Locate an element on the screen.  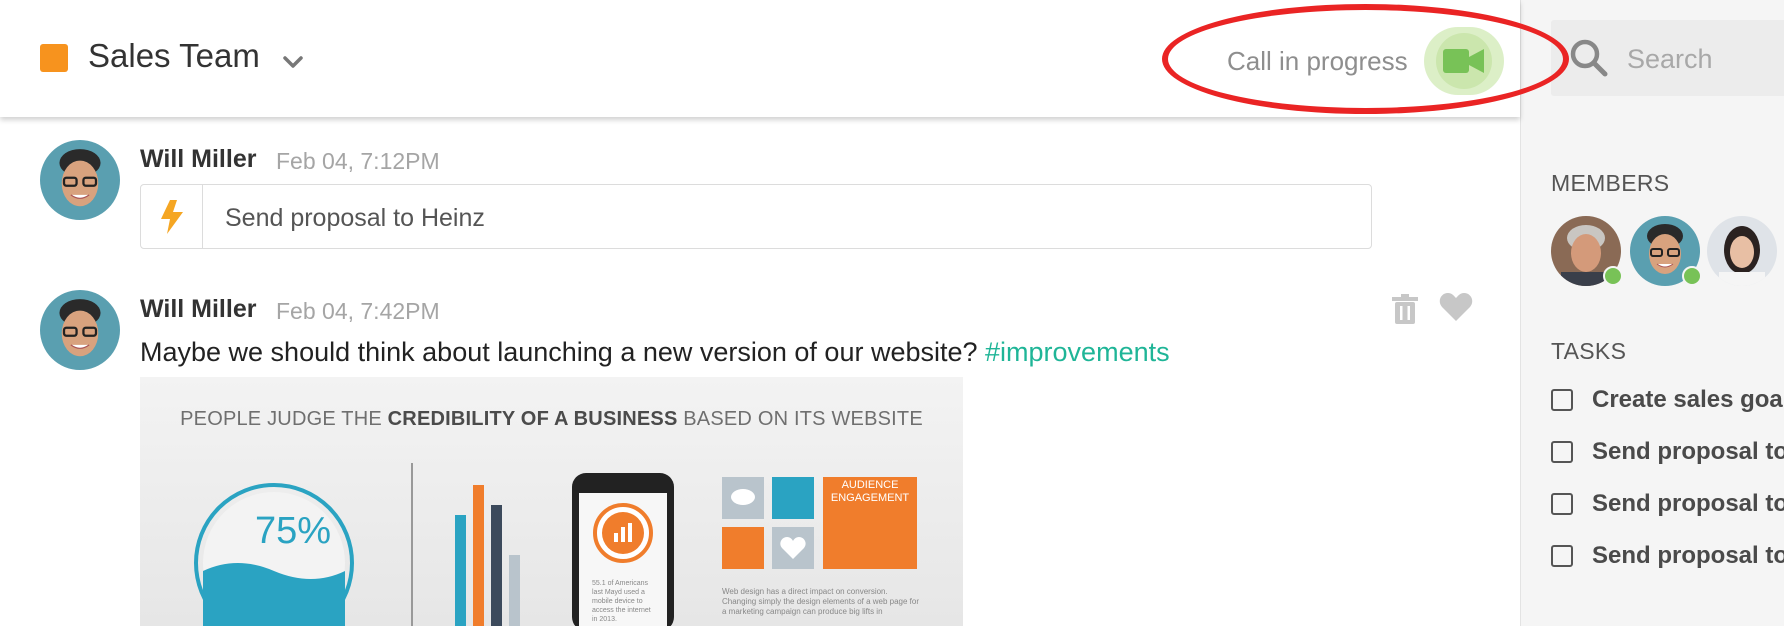
video-call-button is located at coordinates (1464, 61).